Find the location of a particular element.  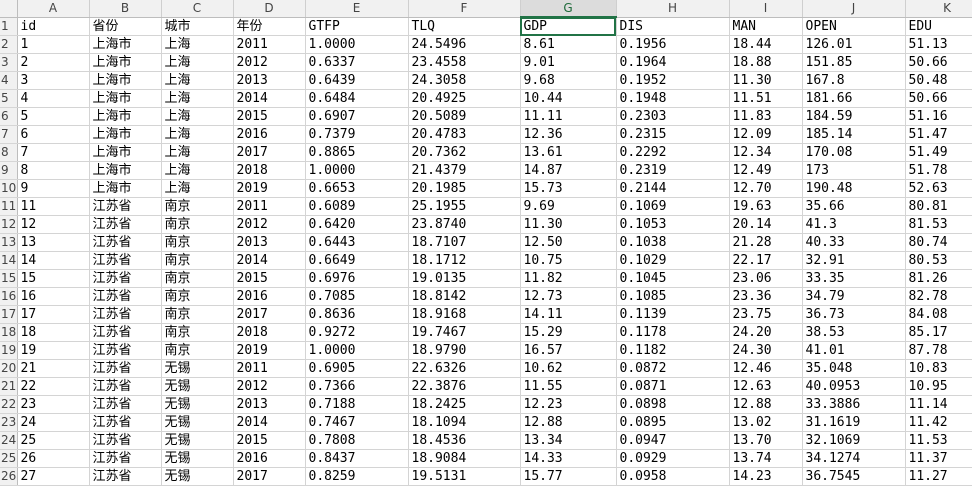

cell-k18: 85.17 is located at coordinates (938, 332).